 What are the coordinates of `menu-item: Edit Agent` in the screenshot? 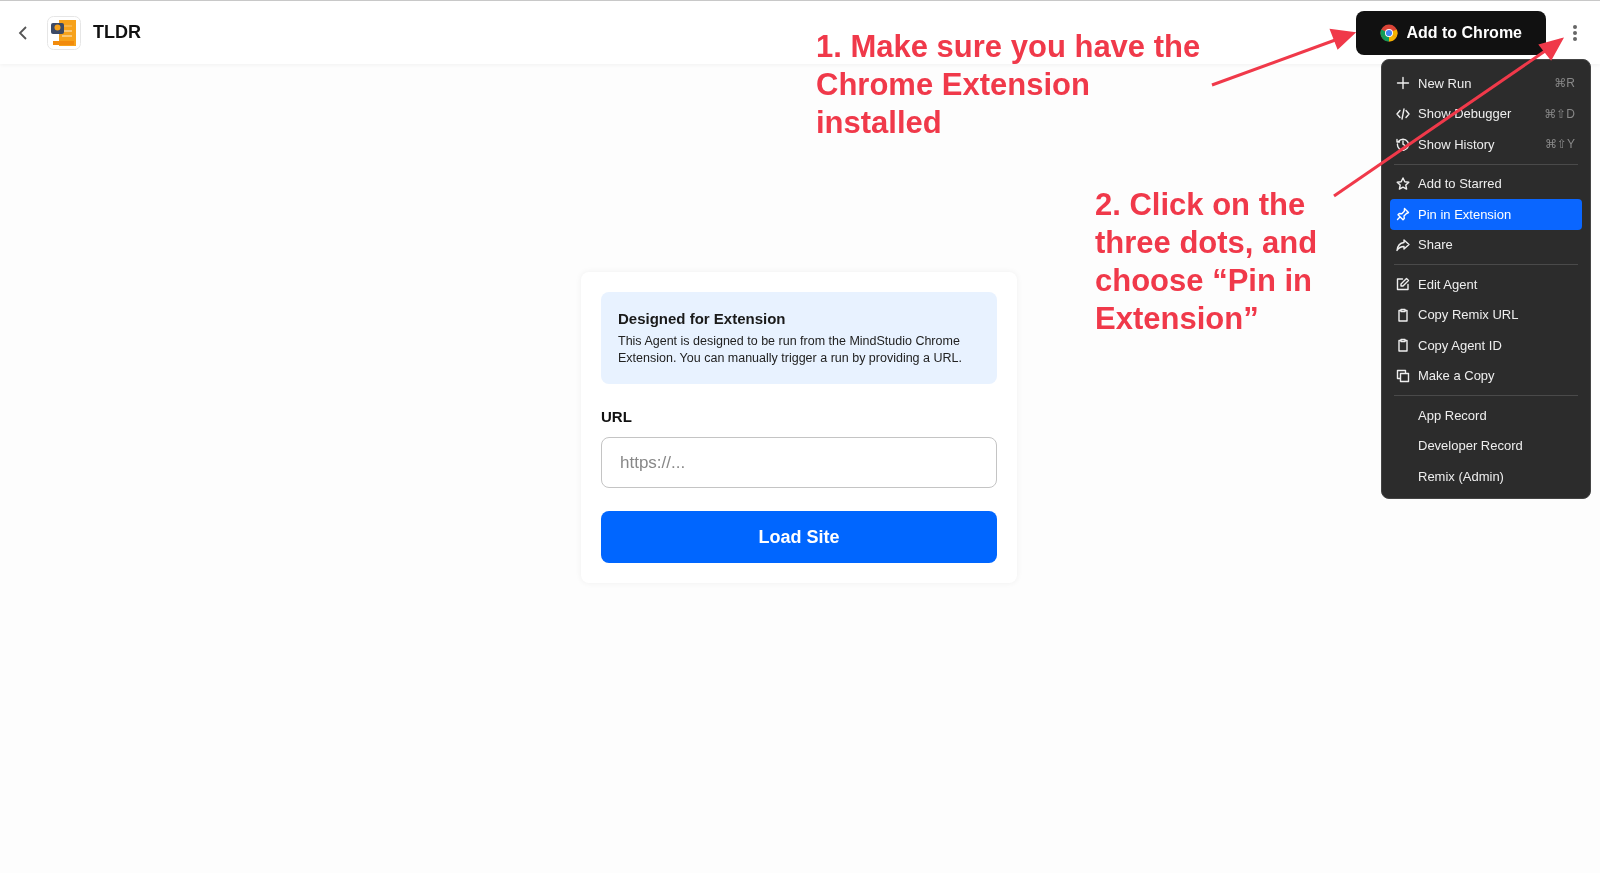 It's located at (1486, 284).